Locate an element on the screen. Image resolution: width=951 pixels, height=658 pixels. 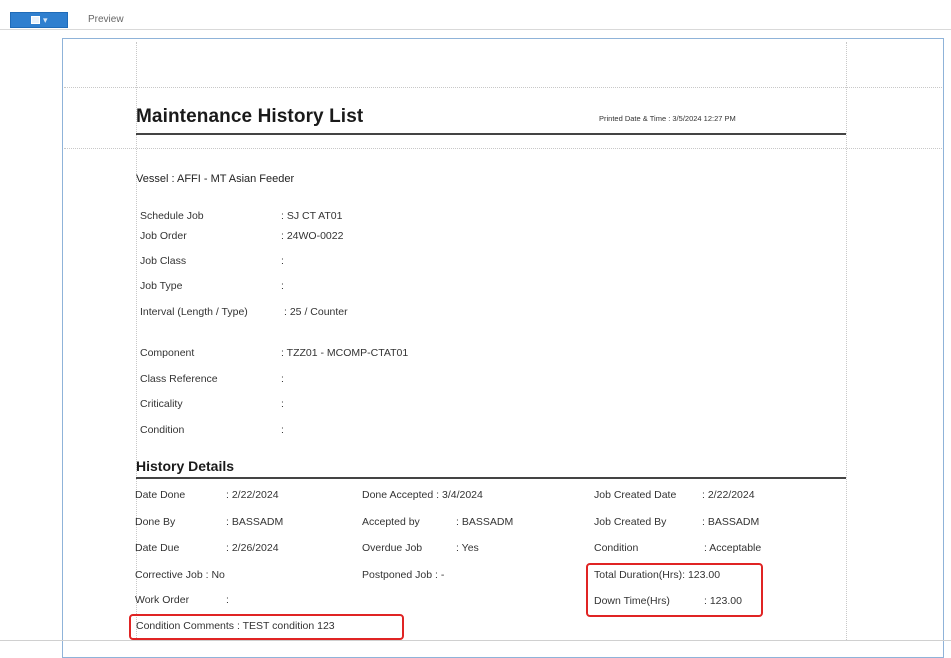
printed-datetime: Printed Date & Time : 3/5/2024 12:27 PM is located at coordinates (667, 118).